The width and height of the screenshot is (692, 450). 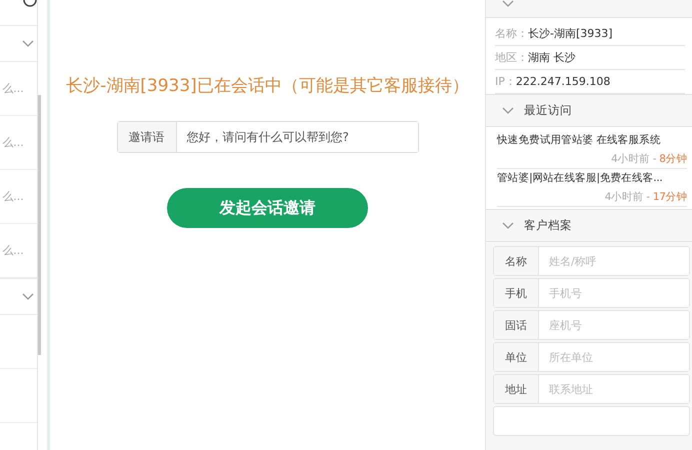 What do you see at coordinates (669, 197) in the screenshot?
I see `visit-duration: 17分钟` at bounding box center [669, 197].